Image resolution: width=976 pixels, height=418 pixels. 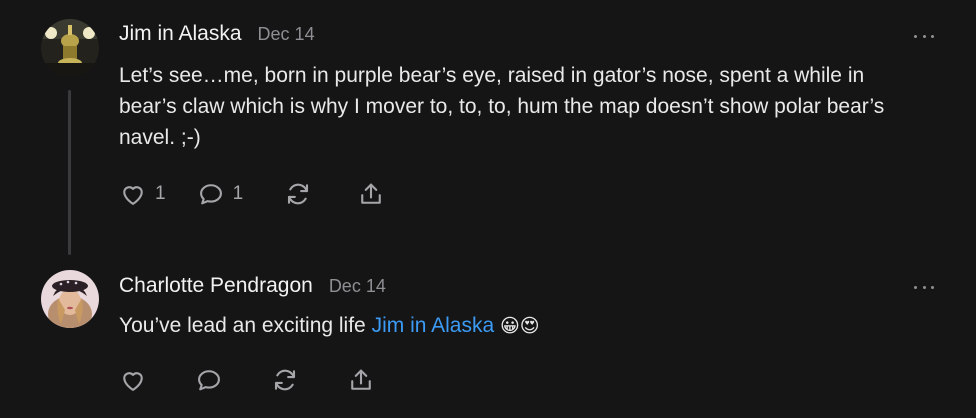 What do you see at coordinates (252, 194) in the screenshot?
I see `comment-actions: 1 1` at bounding box center [252, 194].